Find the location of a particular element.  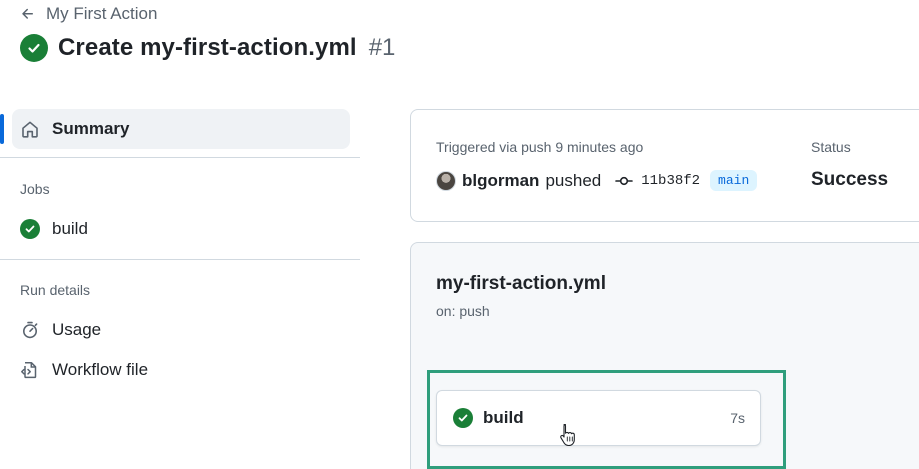

file-code-icon is located at coordinates (29, 370).